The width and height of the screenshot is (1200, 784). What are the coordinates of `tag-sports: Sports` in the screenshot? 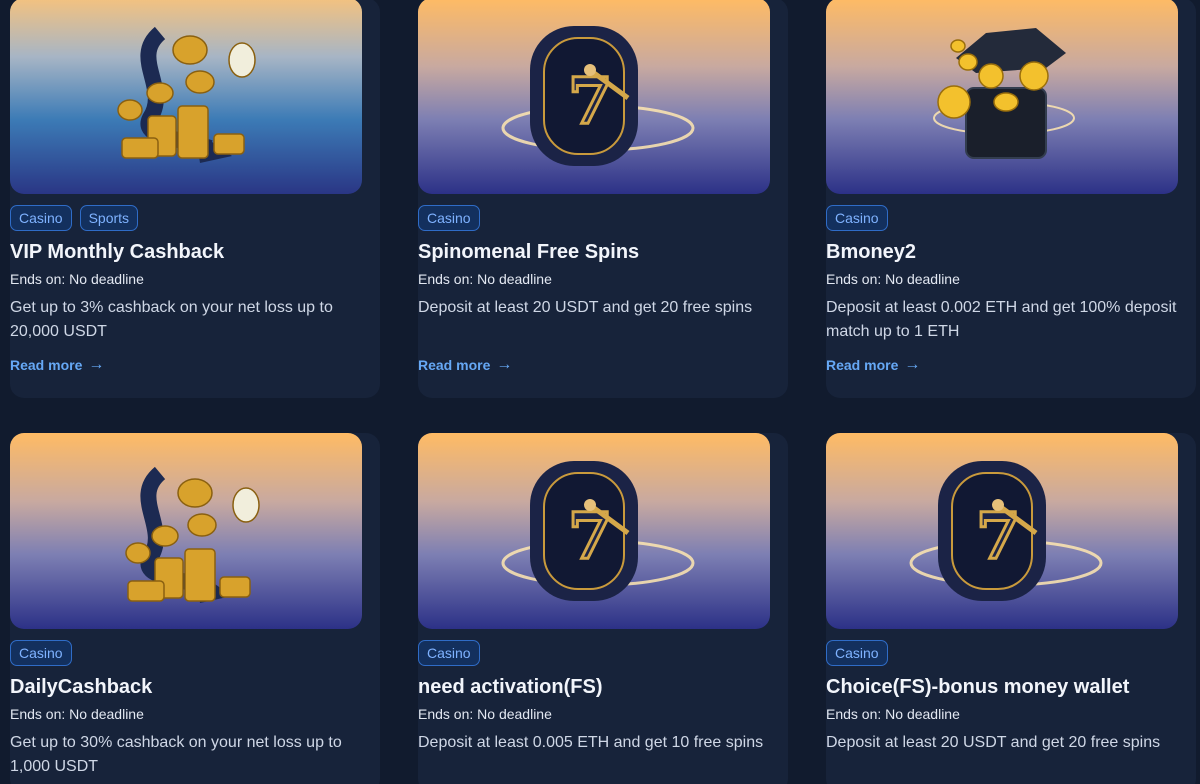 It's located at (109, 218).